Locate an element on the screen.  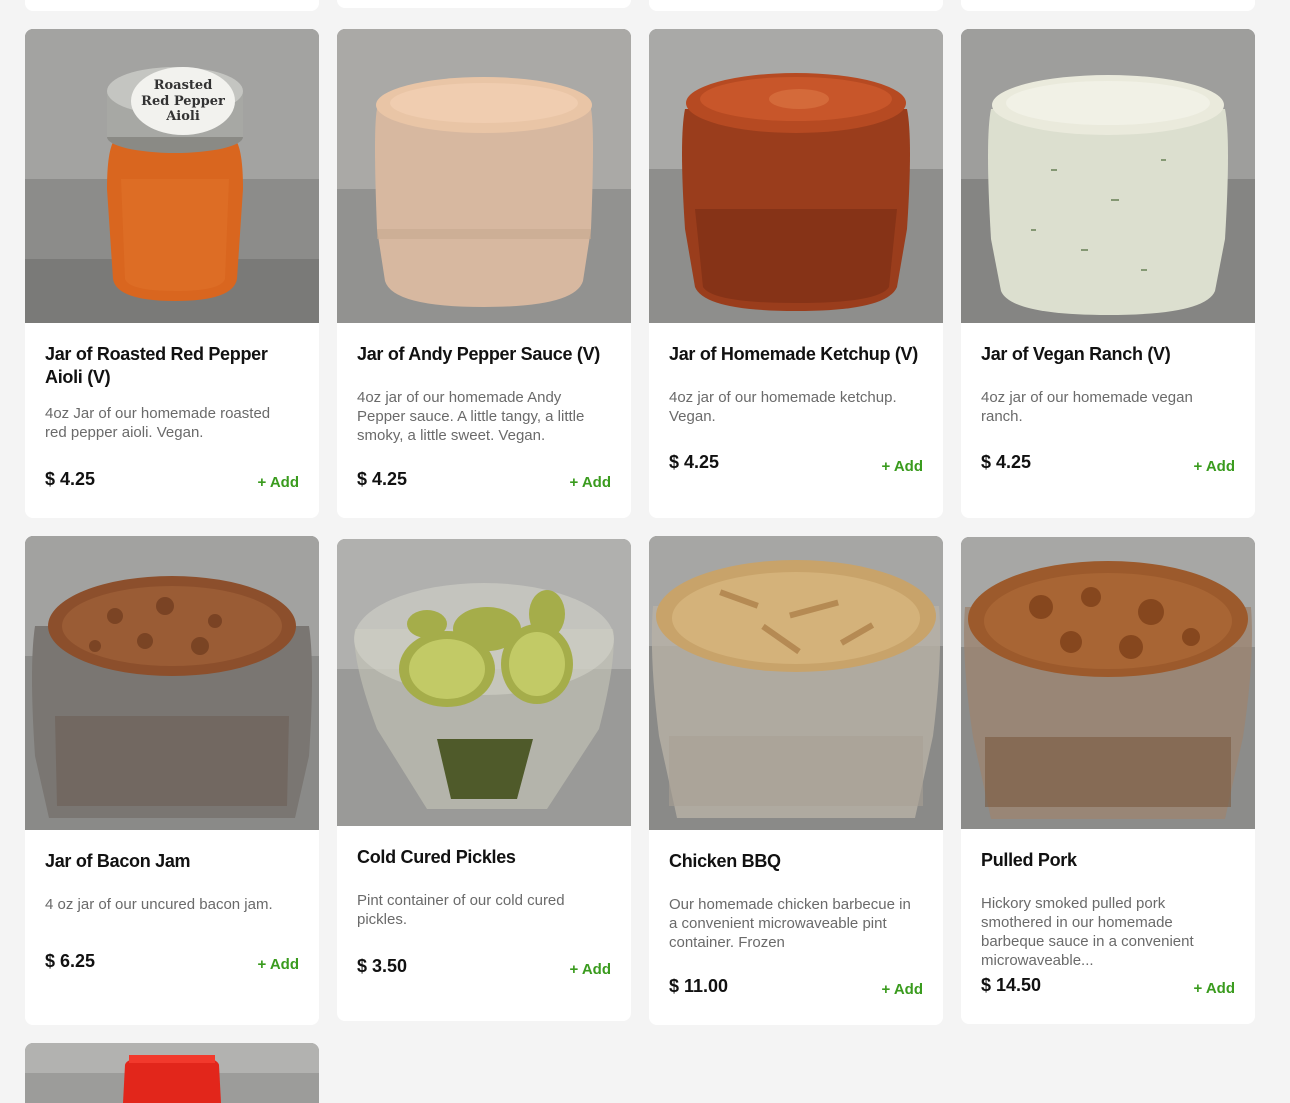
product-title: Jar of Bacon Jam is located at coordinates (172, 861).